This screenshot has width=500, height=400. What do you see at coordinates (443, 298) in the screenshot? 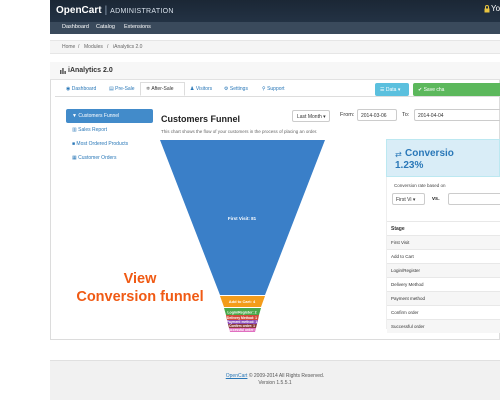
I see `table-row: Payment method` at bounding box center [443, 298].